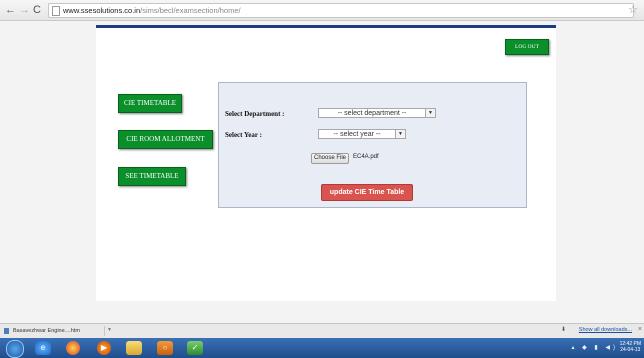 The width and height of the screenshot is (644, 358). I want to click on download-item: Basavezhwar Engine....htm, so click(54, 331).